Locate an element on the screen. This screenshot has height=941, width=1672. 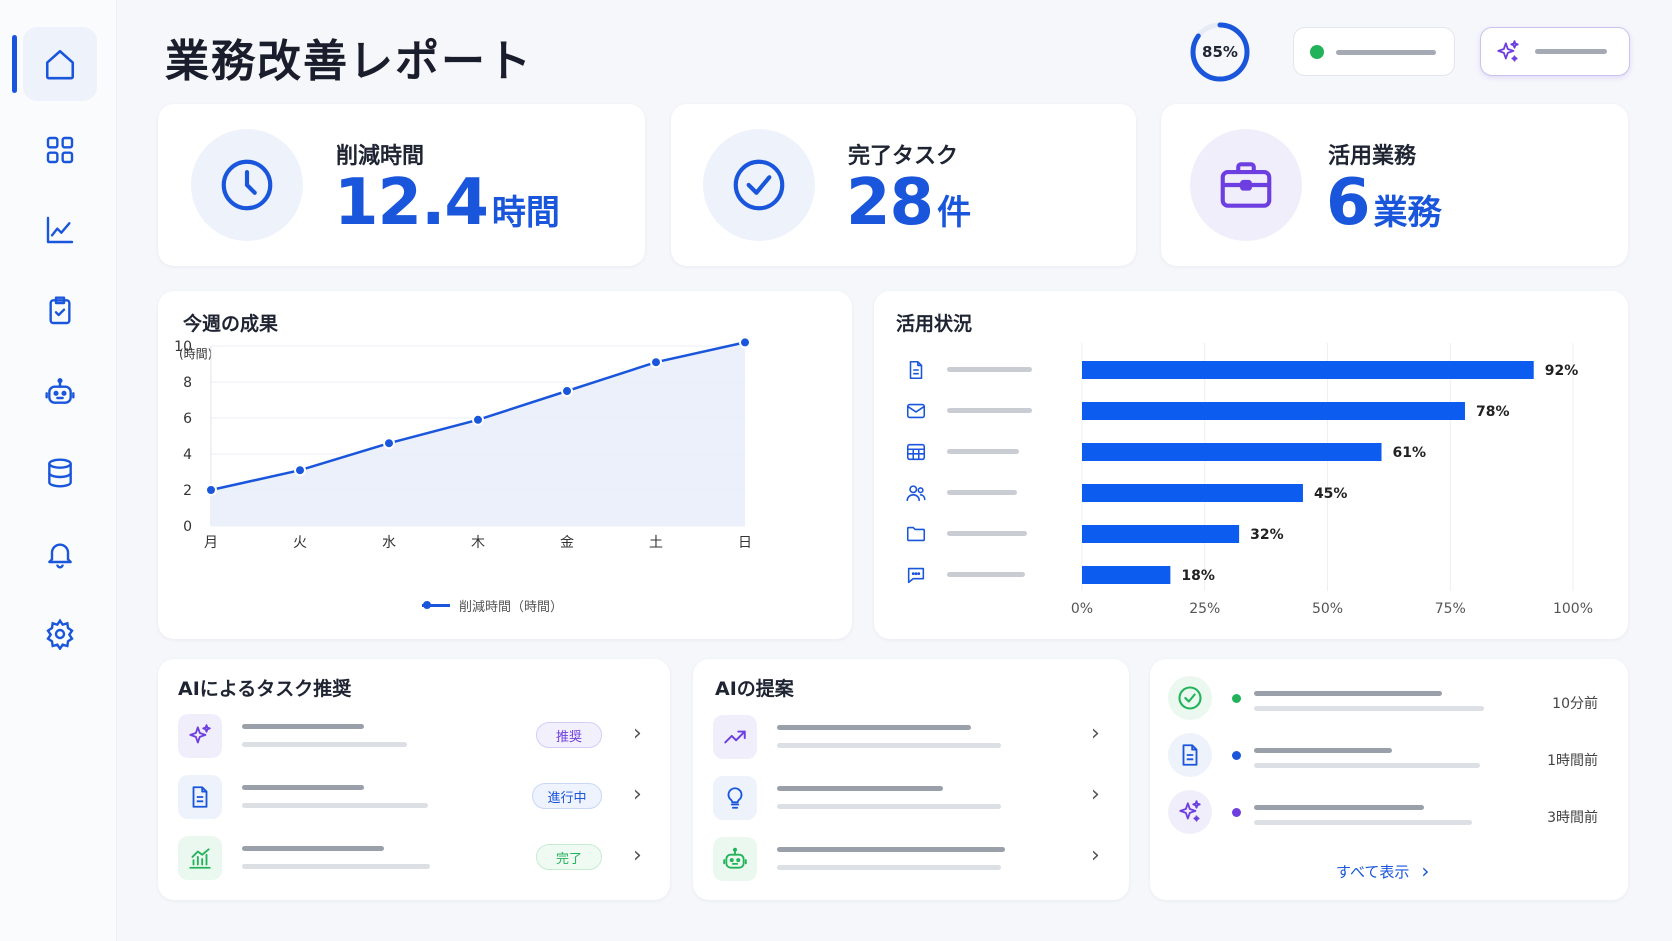
ai-action-button is located at coordinates (1555, 51).